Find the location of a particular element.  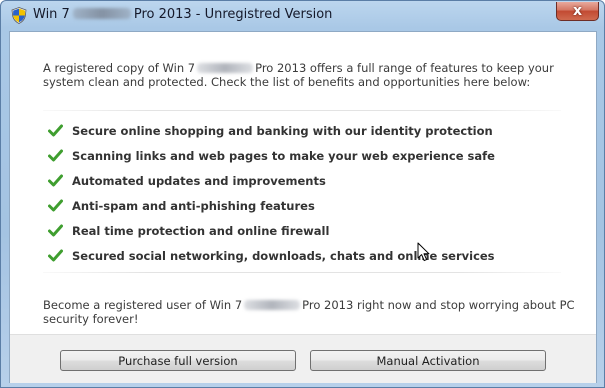

separator-bottom is located at coordinates (302, 272).